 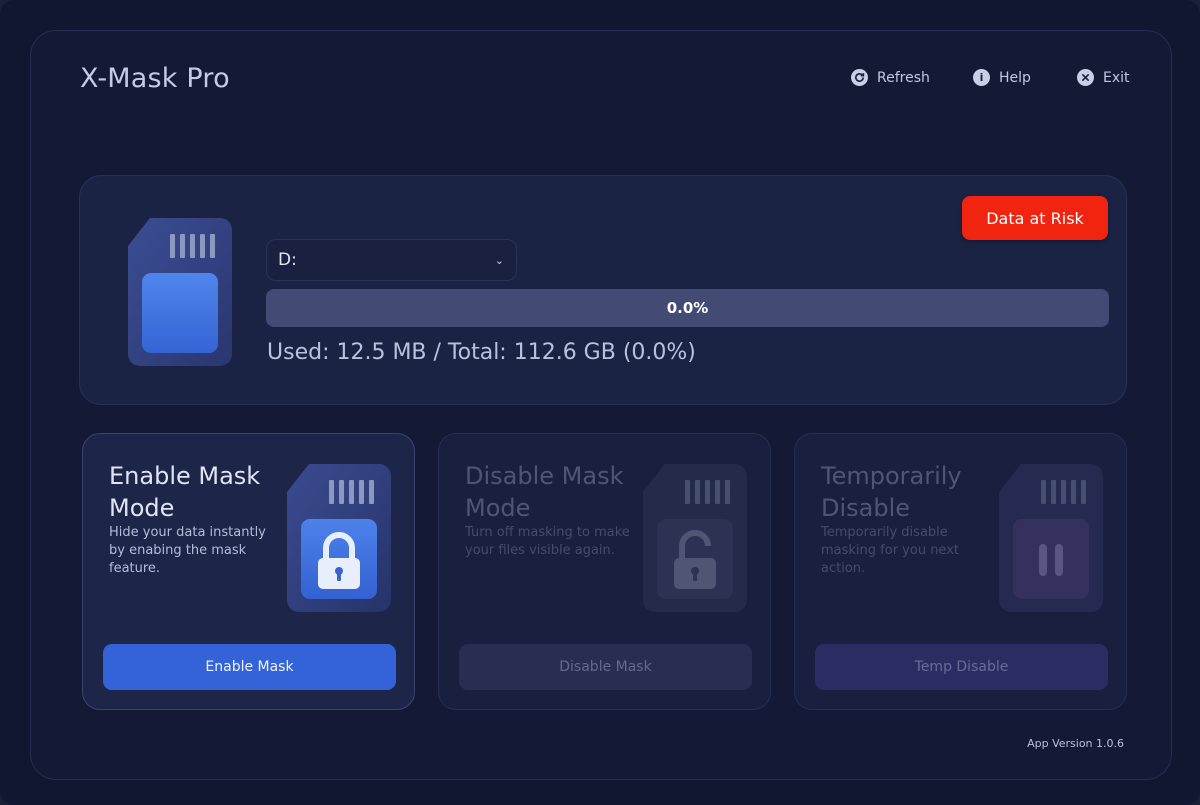 I want to click on exit-button: Exit, so click(x=1103, y=77).